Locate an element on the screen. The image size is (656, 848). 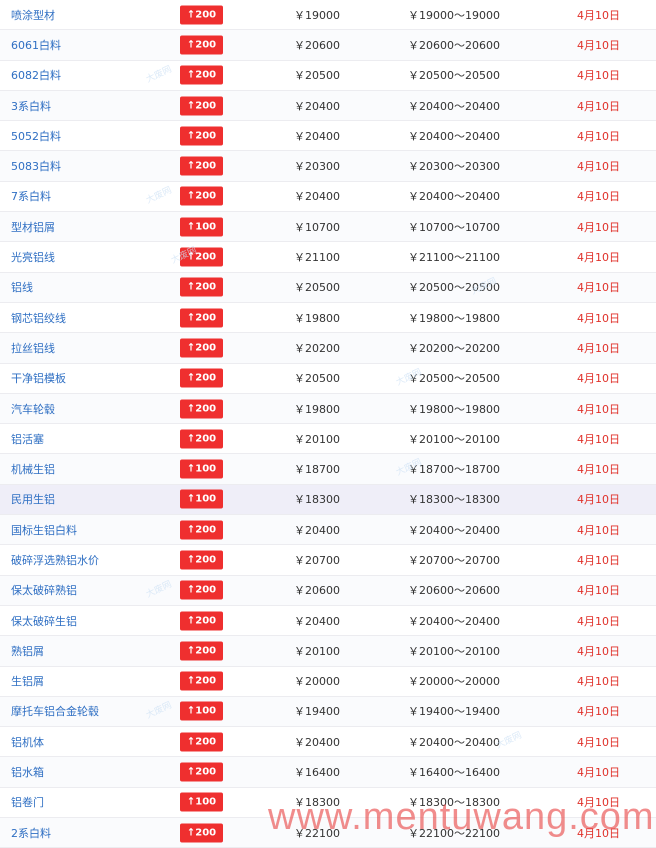
material-name-link: 机械生铝 is located at coordinates (33, 469).